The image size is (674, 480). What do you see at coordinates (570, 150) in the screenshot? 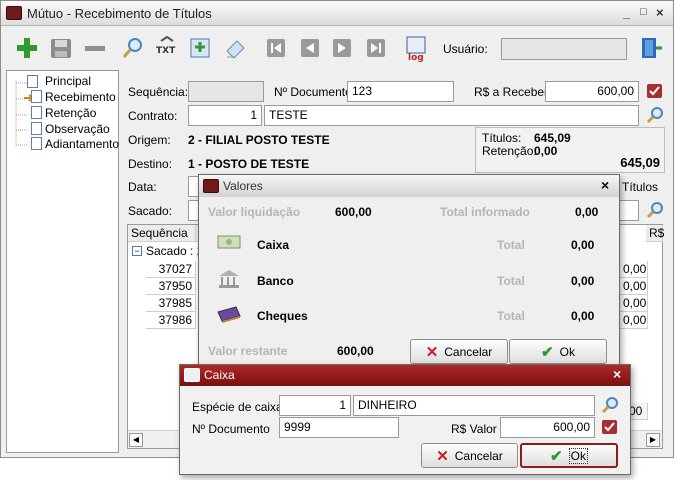
I see `totals-panel: Títulos: 645,09 Retenção: 0,00 645,09` at bounding box center [570, 150].